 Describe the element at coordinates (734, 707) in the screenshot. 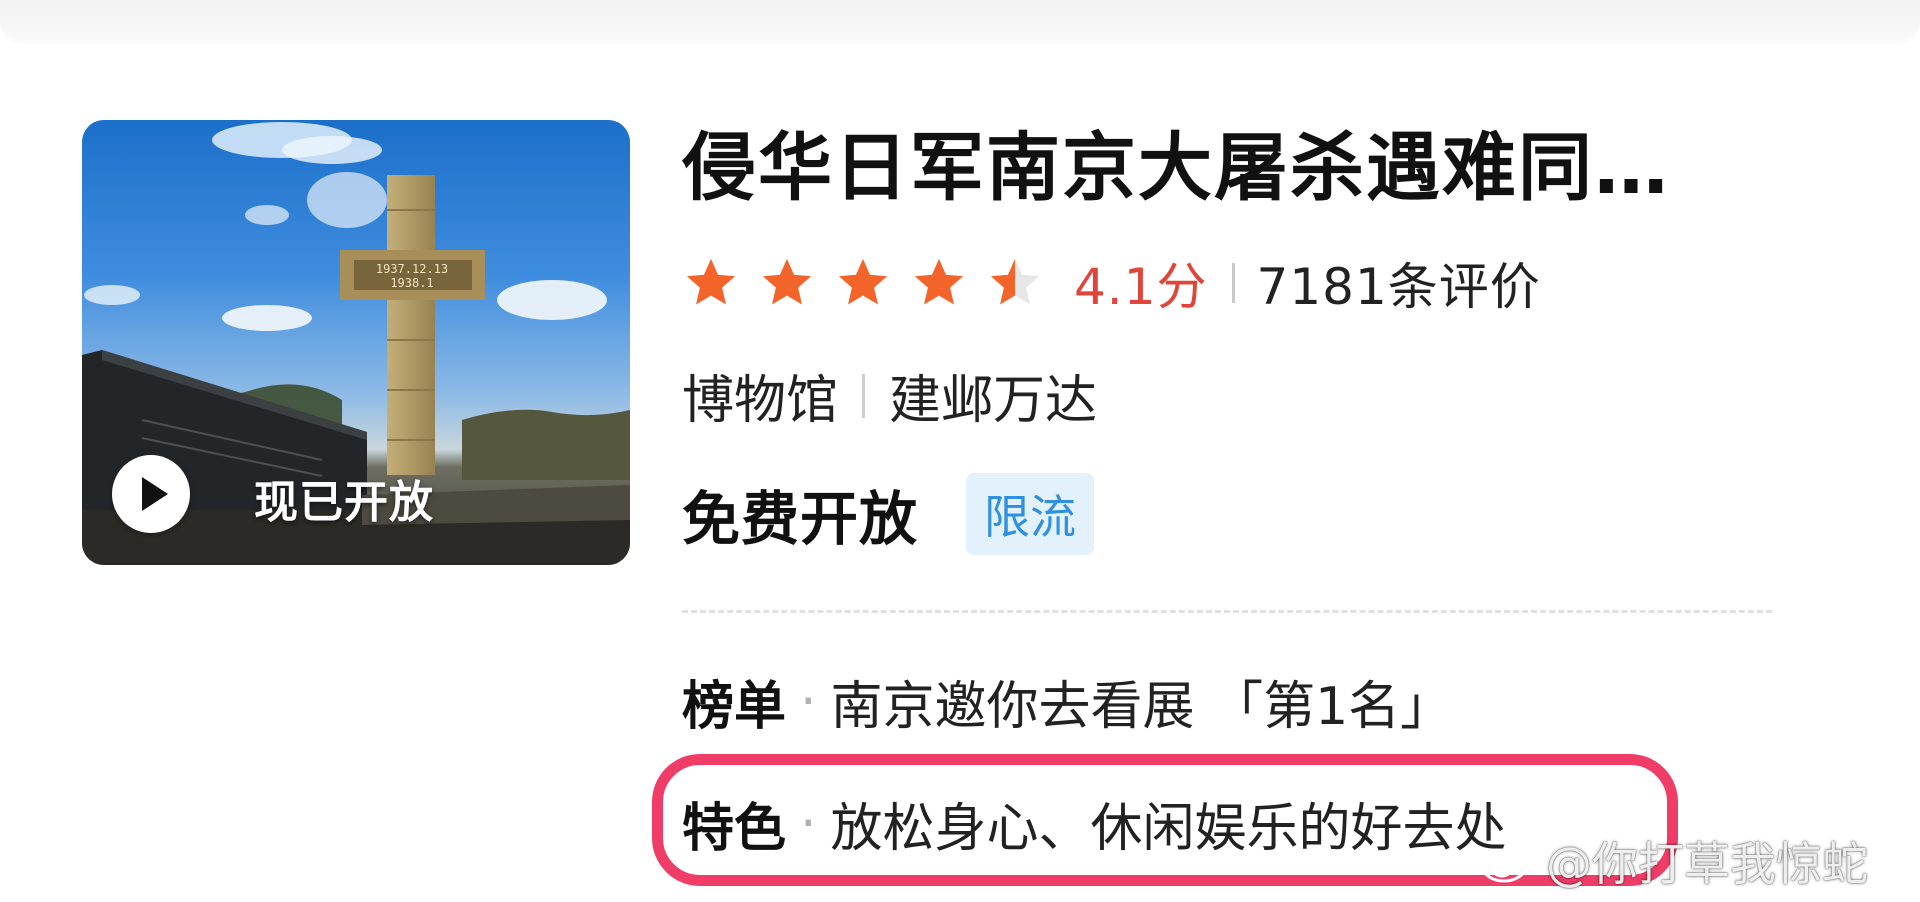

I see `ranking-label: 榜单` at that location.